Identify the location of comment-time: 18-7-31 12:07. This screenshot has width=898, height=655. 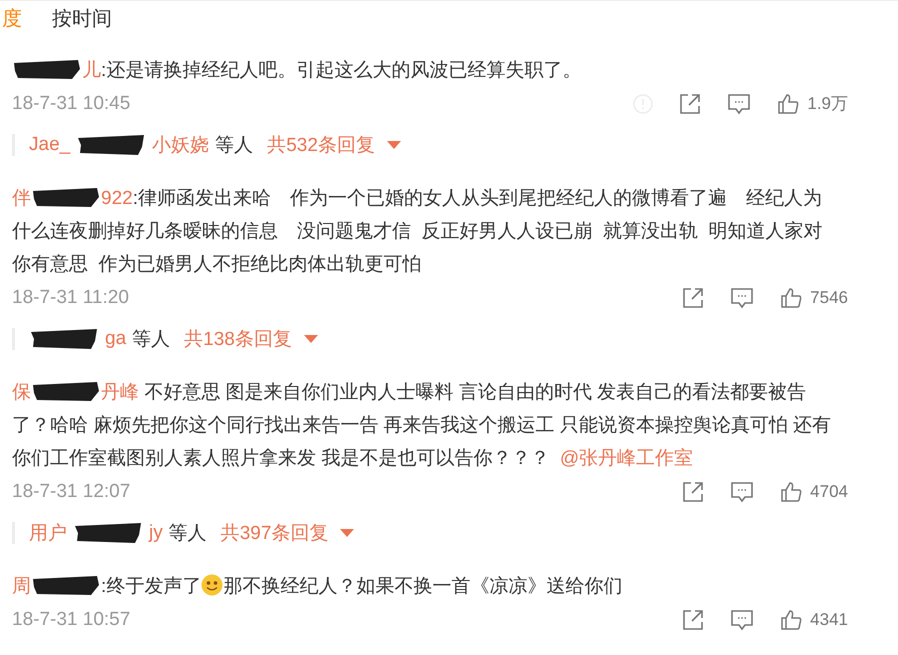
(71, 491).